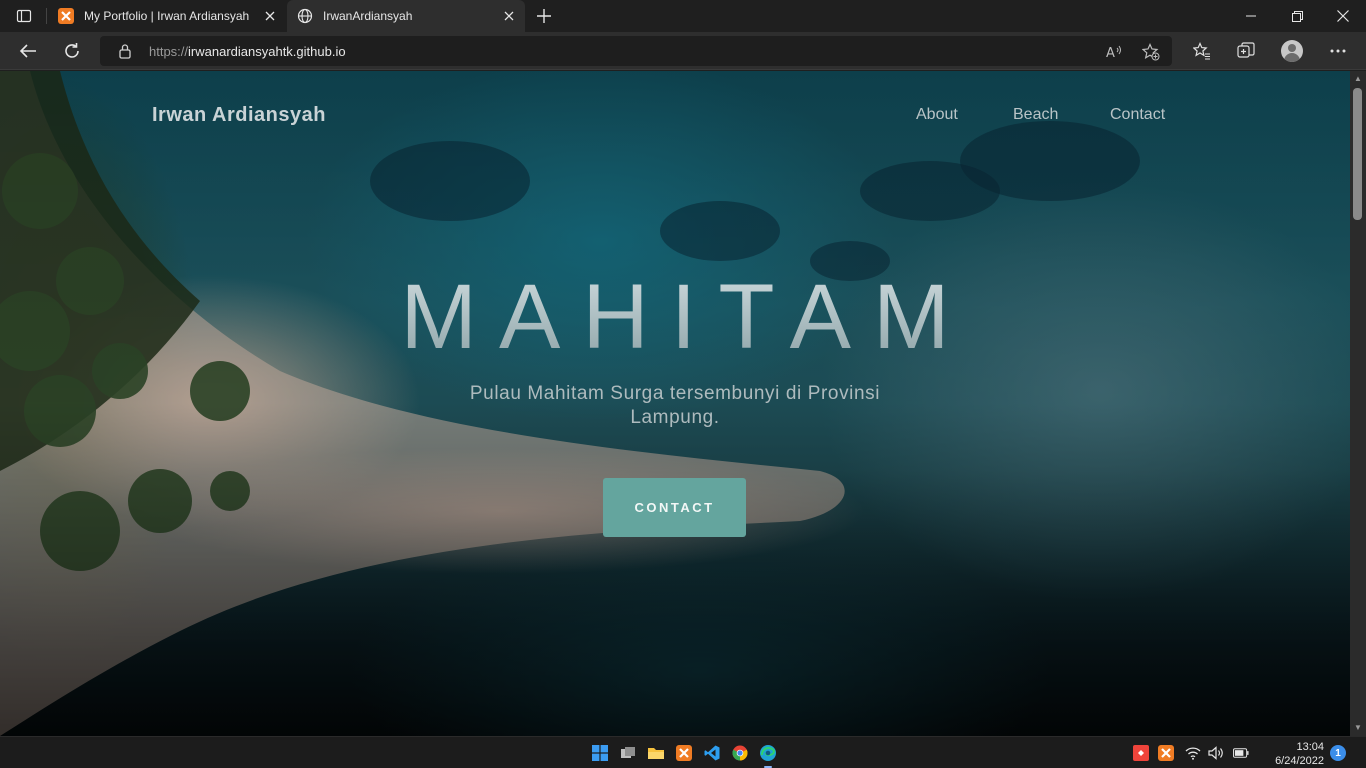 The width and height of the screenshot is (1366, 768). I want to click on tab-irwanardiansyah: IrwanArdiansyah, so click(406, 16).